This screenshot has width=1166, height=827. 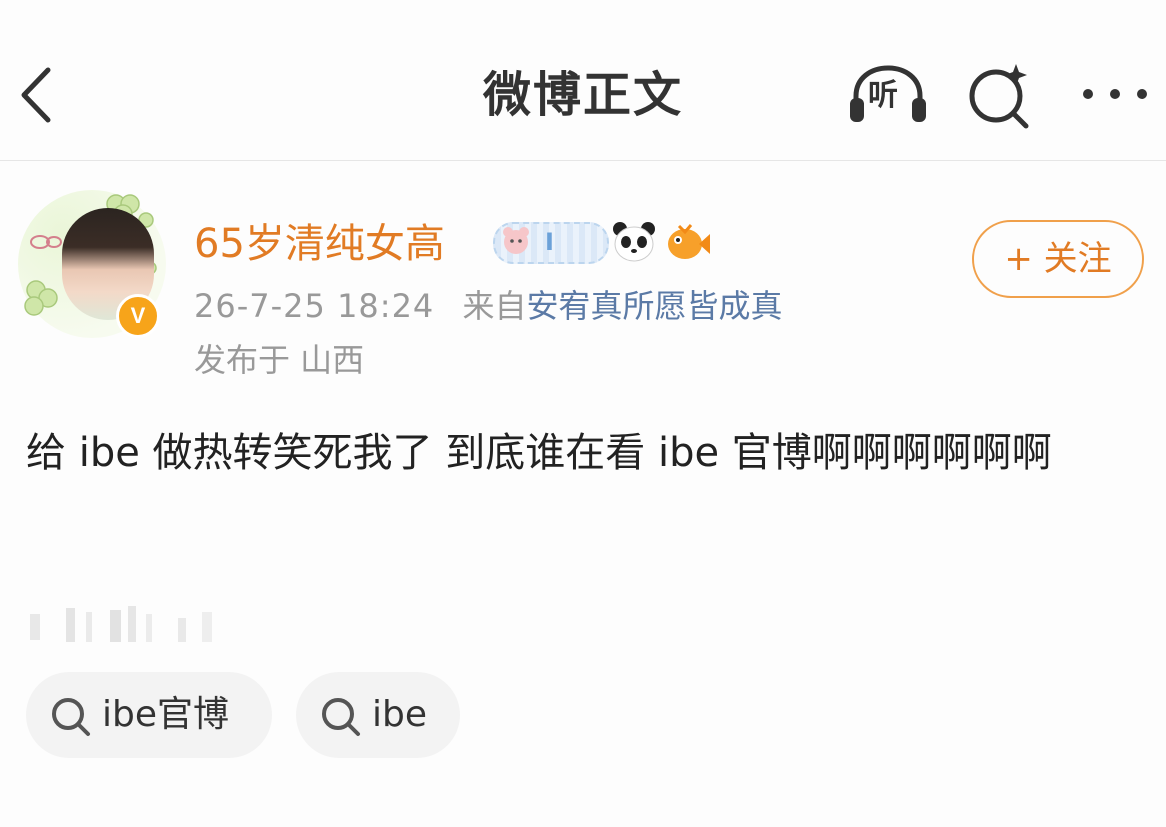 I want to click on verified-badge: V, so click(x=138, y=316).